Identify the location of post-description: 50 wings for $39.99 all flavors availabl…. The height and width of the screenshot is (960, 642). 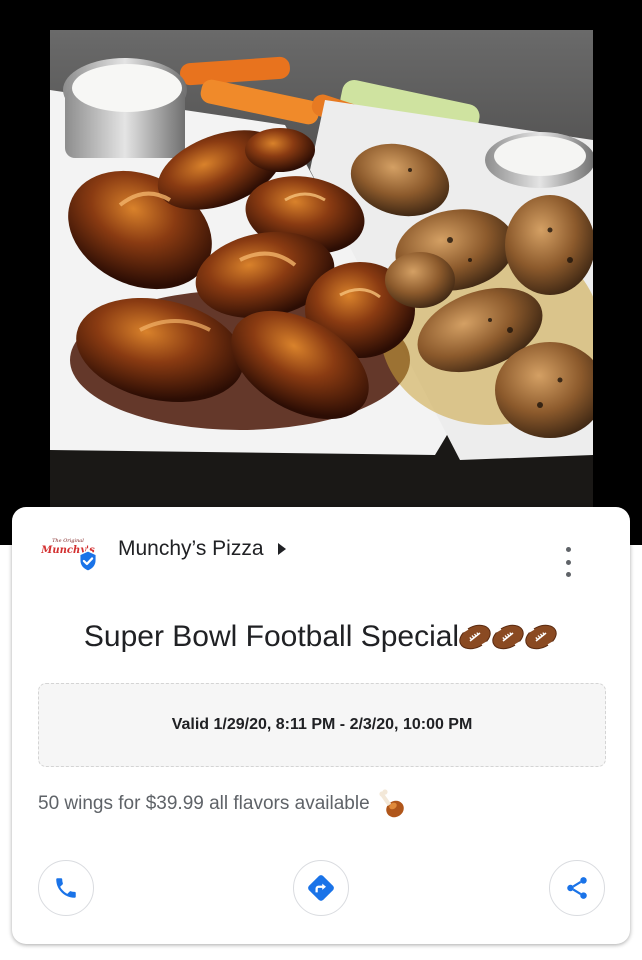
(204, 803).